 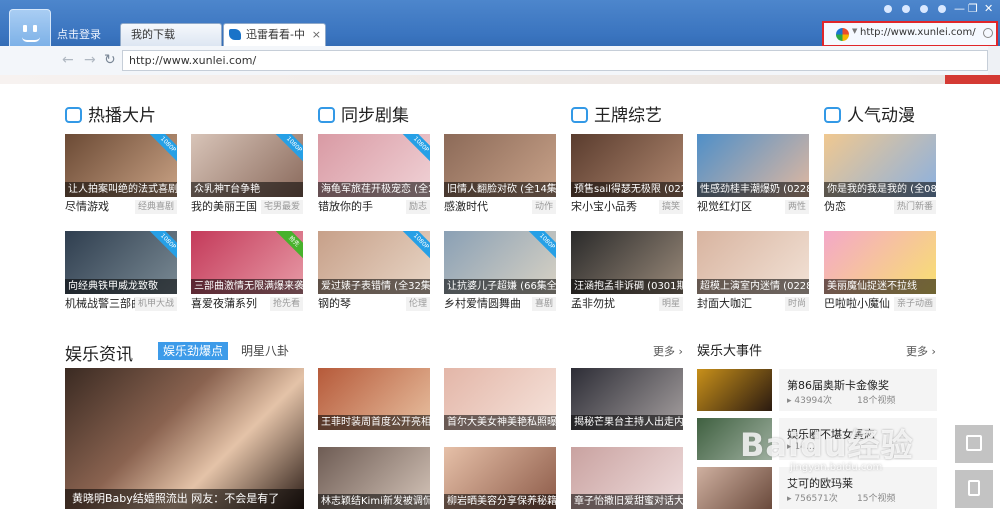 What do you see at coordinates (193, 351) in the screenshot?
I see `tab-hot-news: 娱乐劲爆点` at bounding box center [193, 351].